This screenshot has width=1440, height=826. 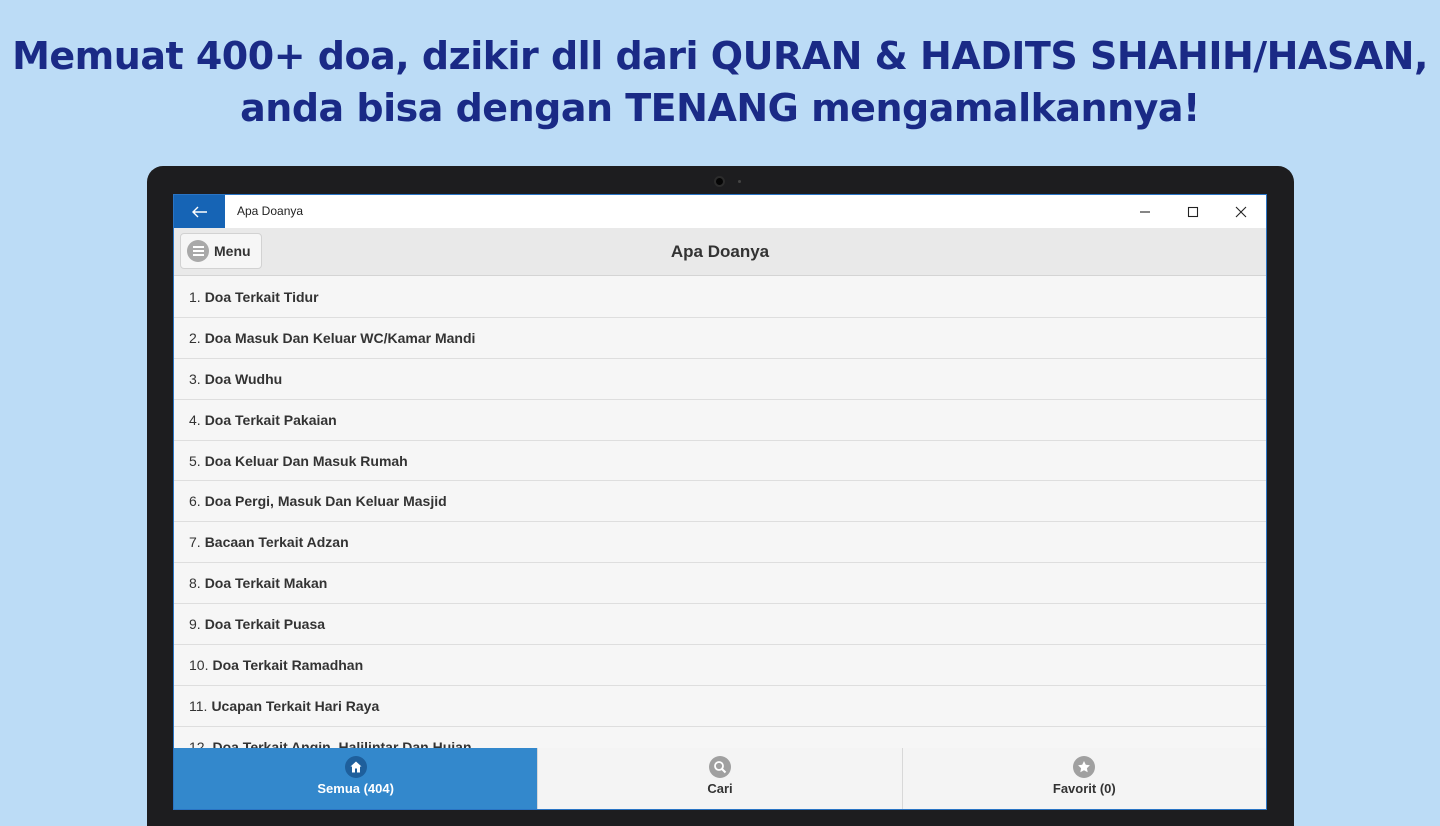 I want to click on item-label: Doa Terkait Puasa, so click(x=265, y=624).